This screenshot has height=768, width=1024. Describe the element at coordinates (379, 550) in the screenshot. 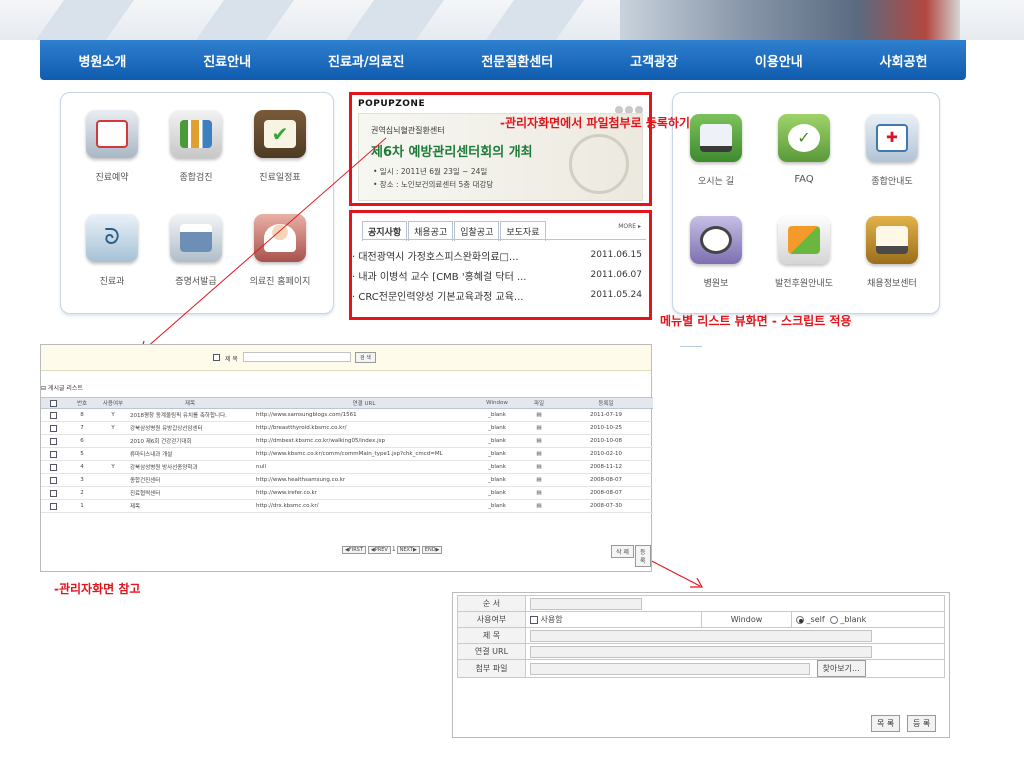

I see `page-prev-button: ◀PREV` at that location.